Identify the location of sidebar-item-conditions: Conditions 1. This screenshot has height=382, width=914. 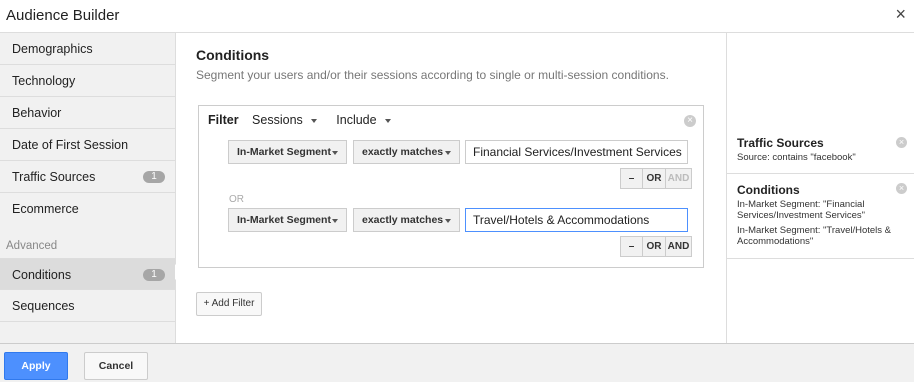
(87, 274).